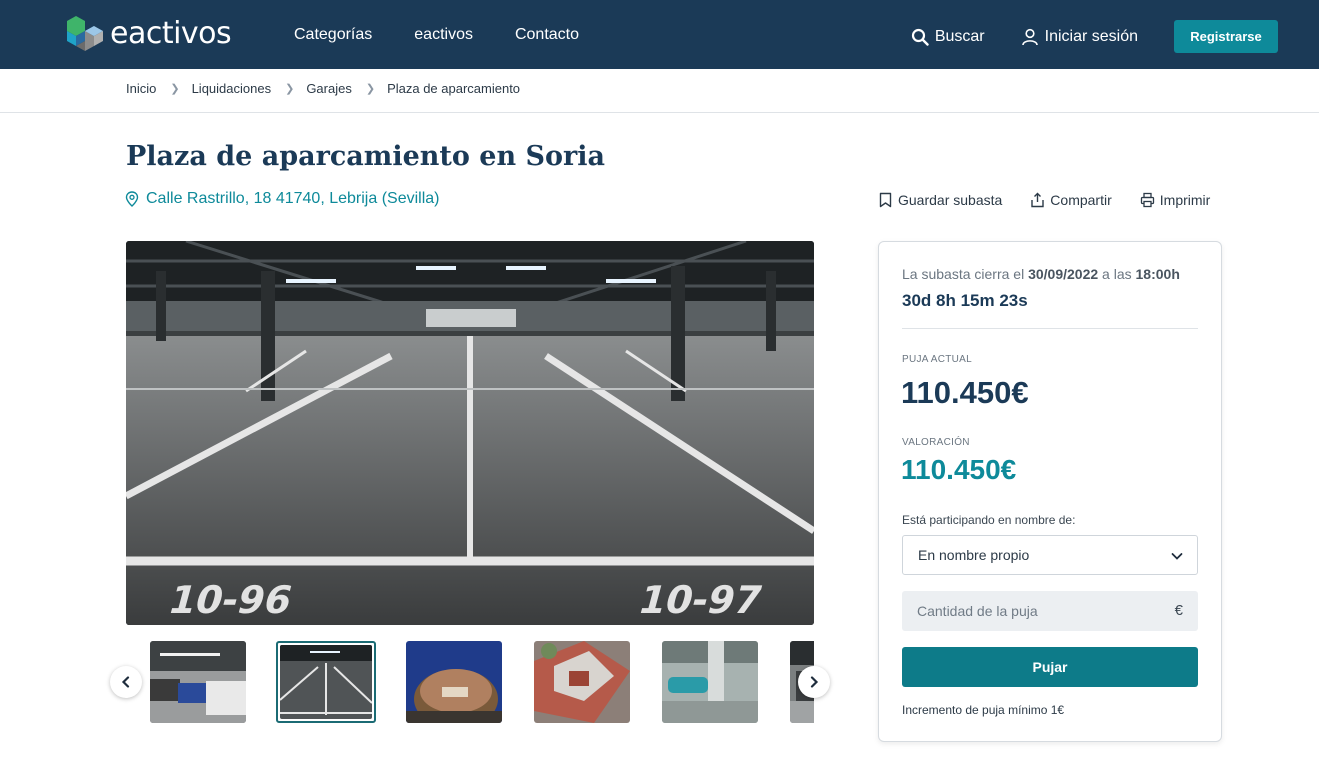  I want to click on participating-label: Está participando en nombre de:, so click(989, 520).